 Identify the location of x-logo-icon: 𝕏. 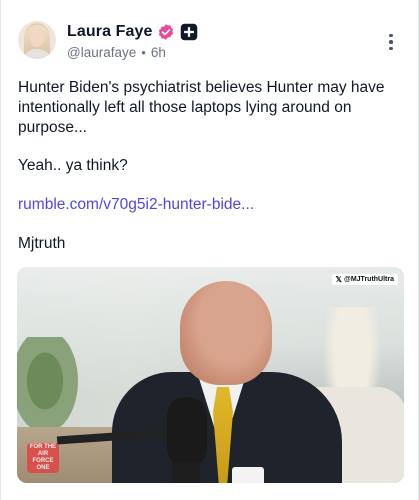
(338, 279).